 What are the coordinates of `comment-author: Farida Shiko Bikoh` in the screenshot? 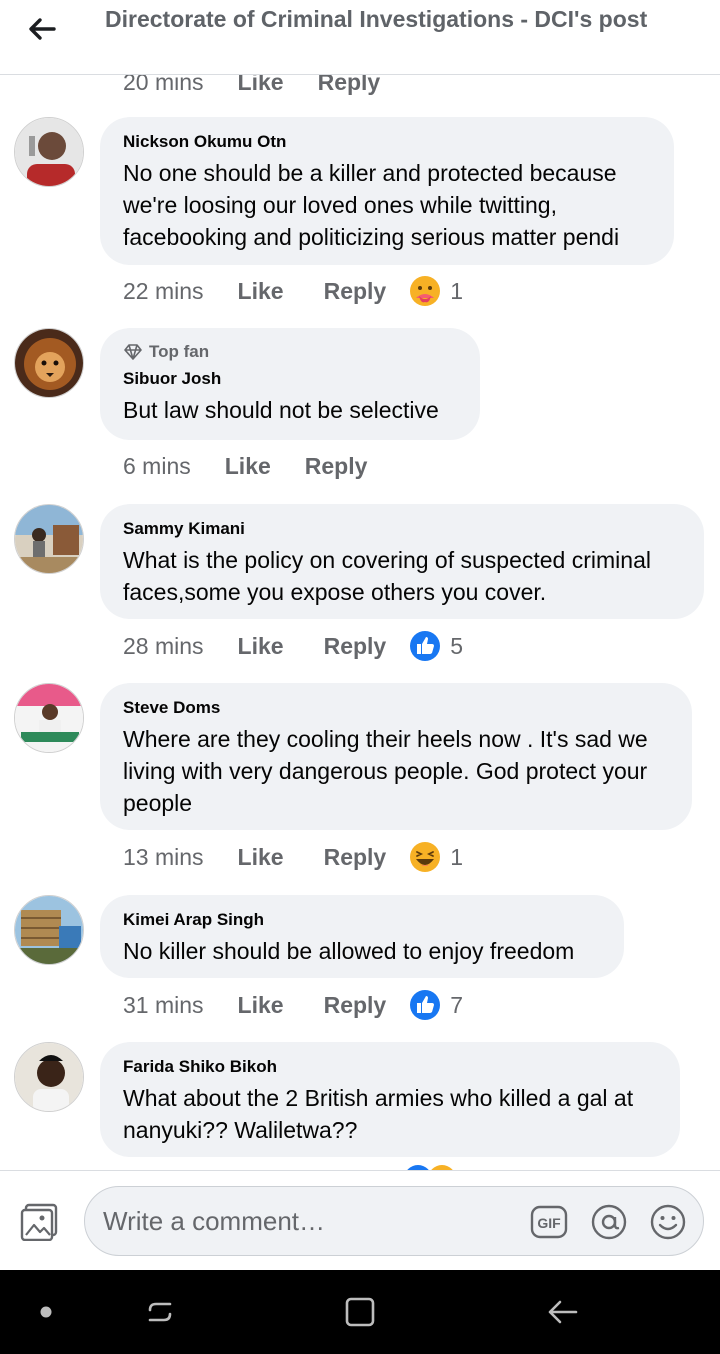 It's located at (390, 1067).